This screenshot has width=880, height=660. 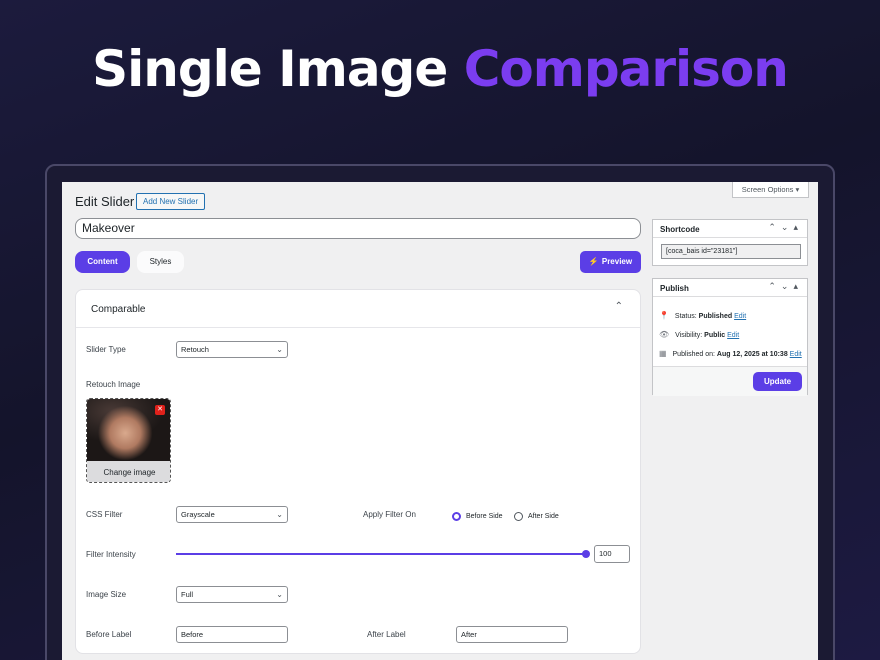 I want to click on css-filter-label: CSS Filter, so click(x=104, y=514).